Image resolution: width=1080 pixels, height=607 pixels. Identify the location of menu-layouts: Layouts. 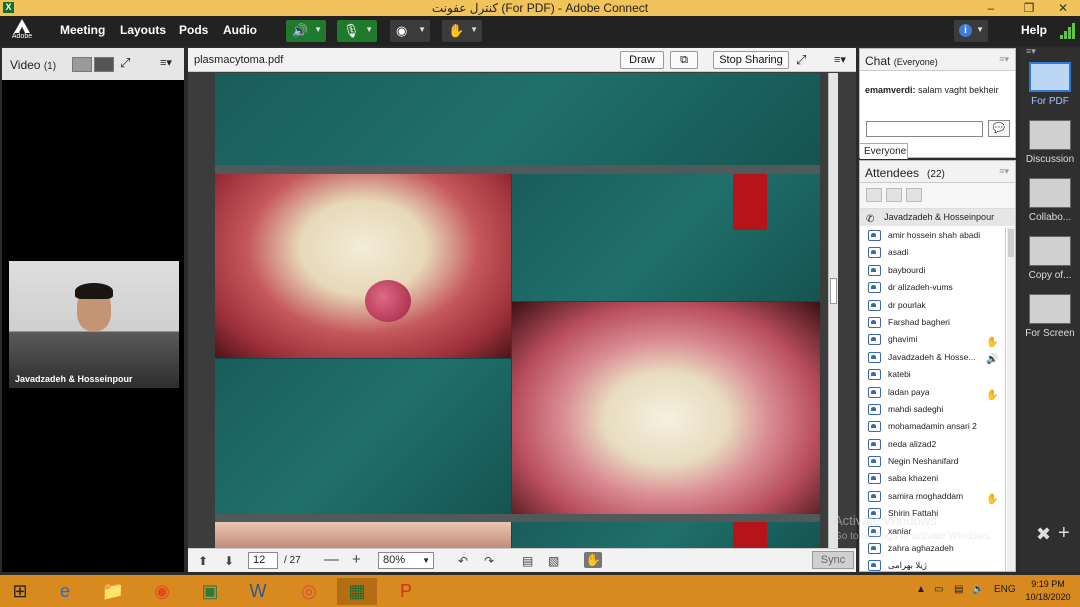
(143, 30).